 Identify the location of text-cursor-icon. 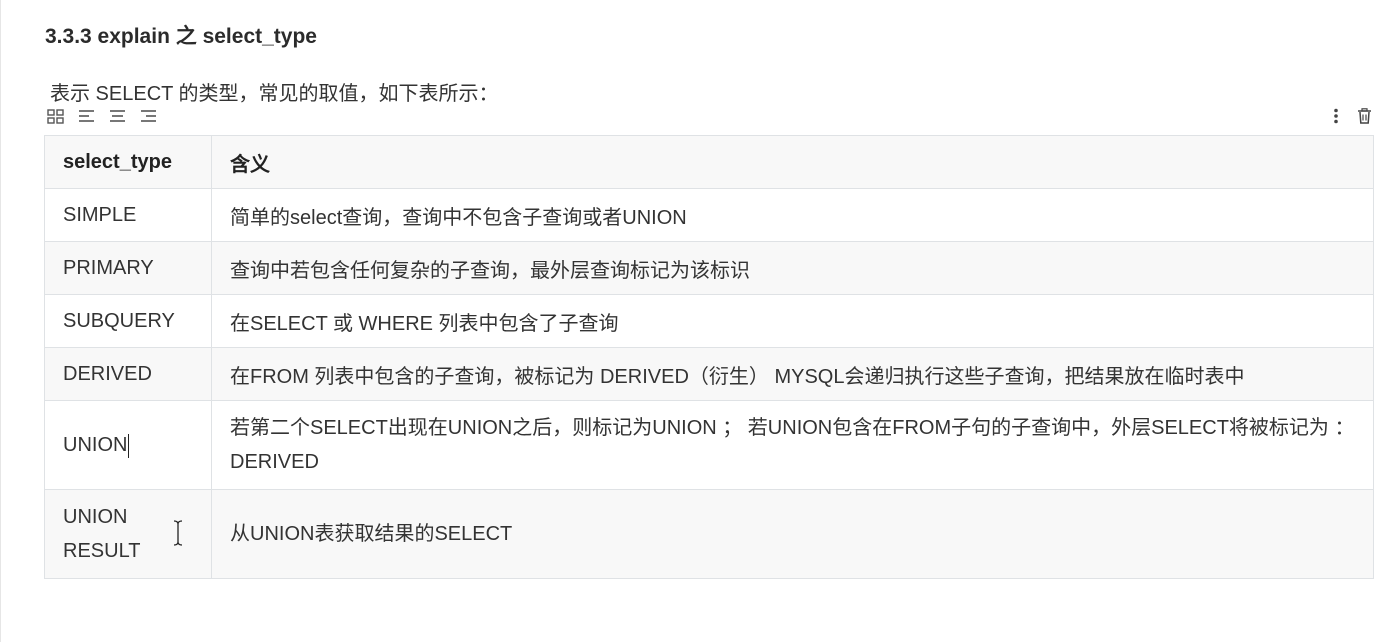
(178, 533).